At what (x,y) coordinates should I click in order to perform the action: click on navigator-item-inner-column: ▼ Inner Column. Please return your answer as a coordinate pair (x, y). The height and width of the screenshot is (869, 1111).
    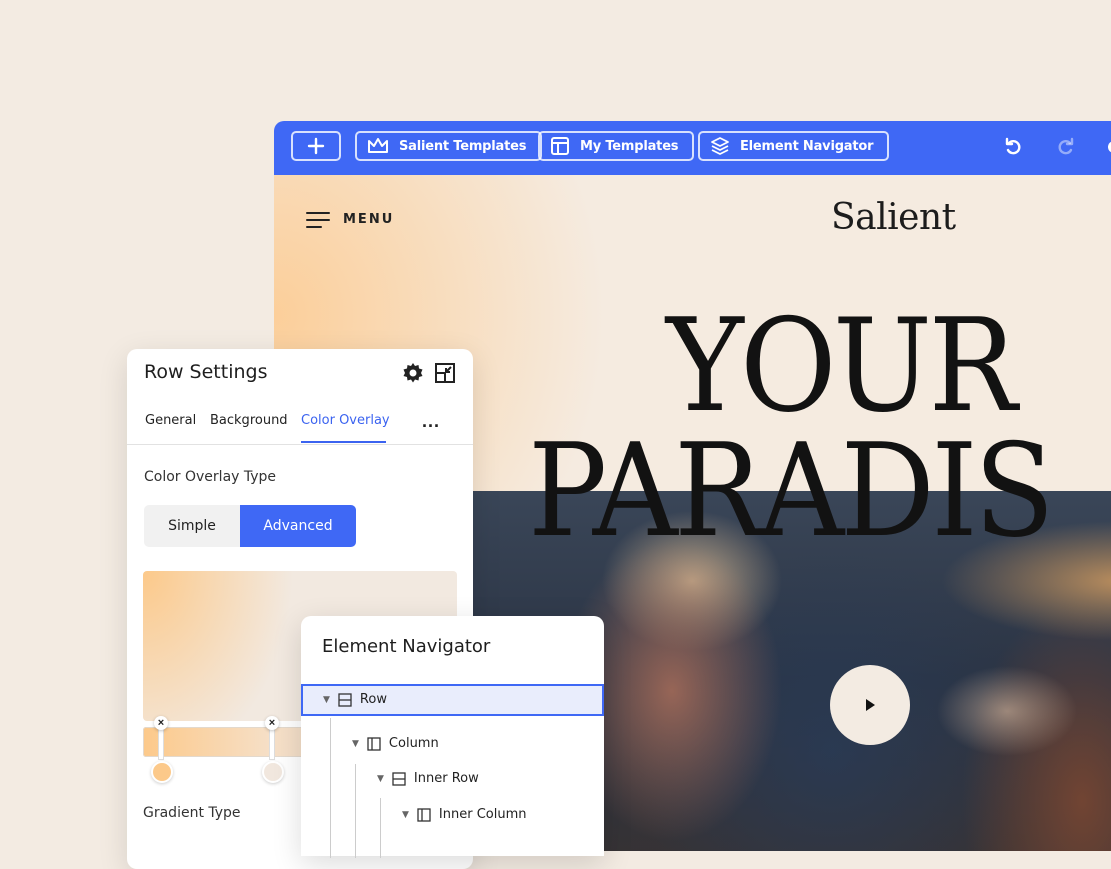
    Looking at the image, I should click on (452, 815).